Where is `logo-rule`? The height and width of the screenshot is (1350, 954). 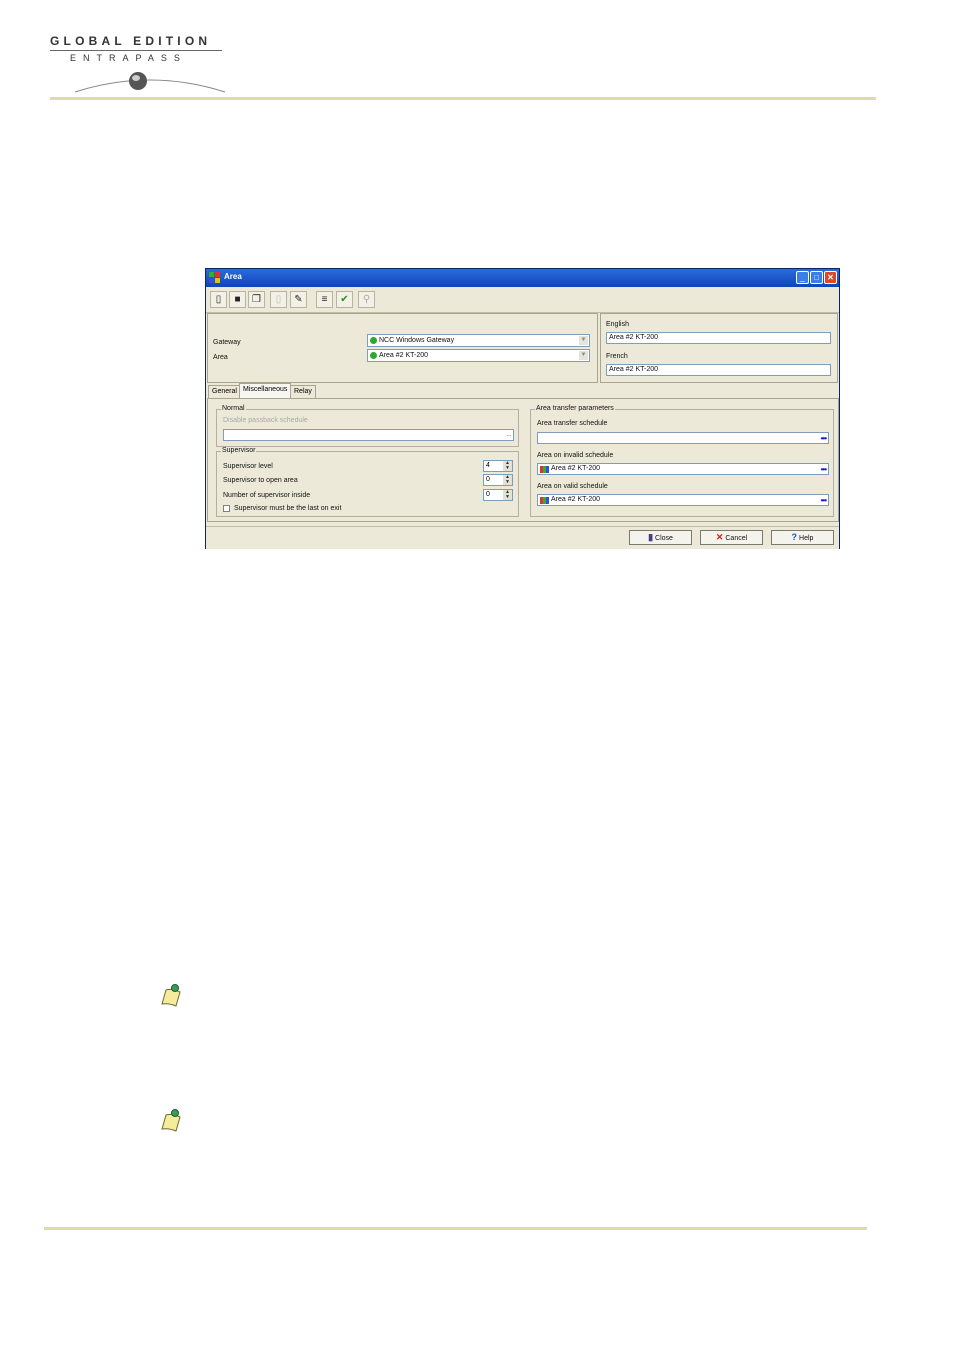 logo-rule is located at coordinates (136, 50).